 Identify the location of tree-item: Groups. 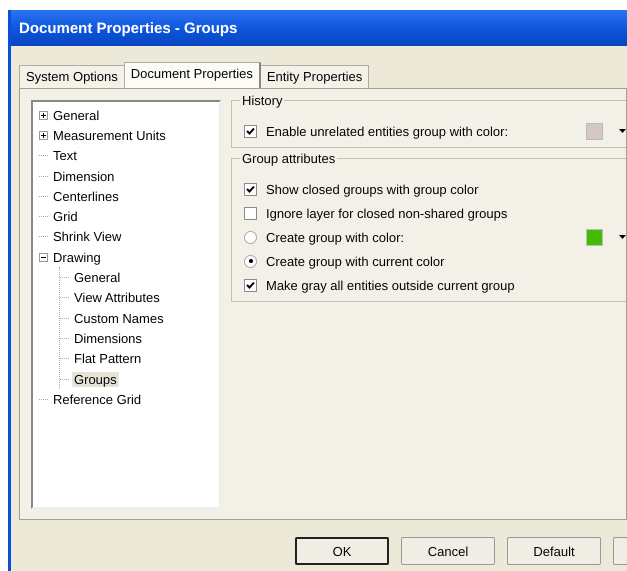
(95, 379).